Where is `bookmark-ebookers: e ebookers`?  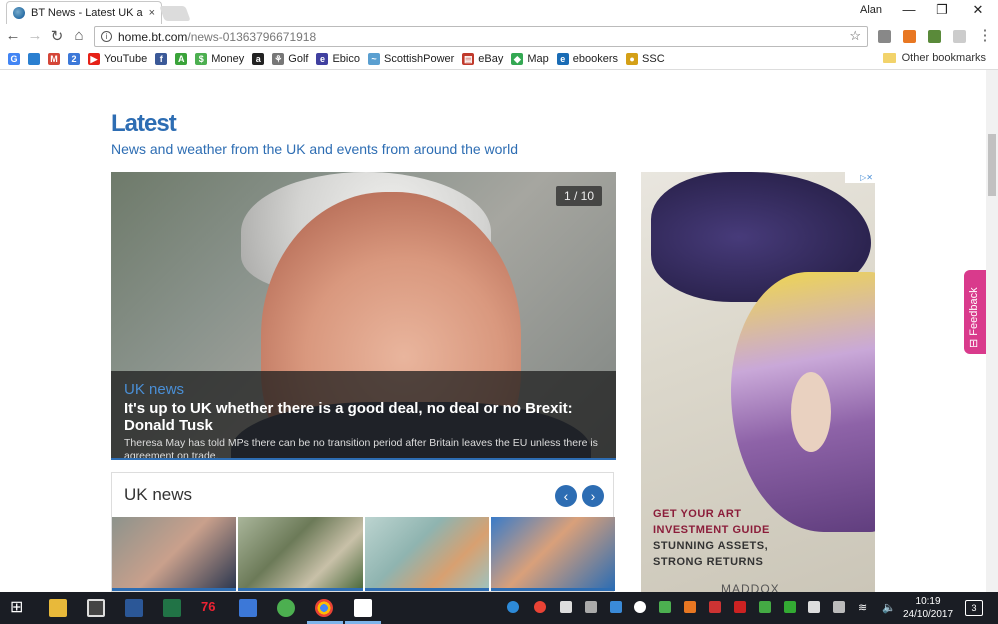
bookmark-ebookers: e ebookers is located at coordinates (587, 58).